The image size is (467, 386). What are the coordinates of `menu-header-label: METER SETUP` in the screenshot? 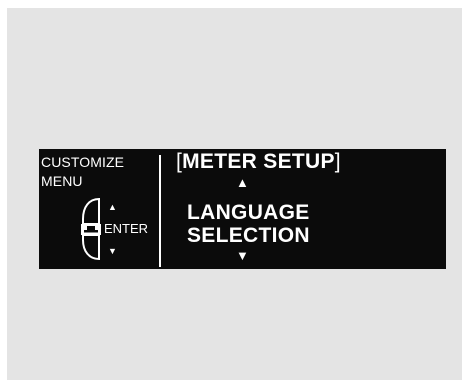 It's located at (258, 161).